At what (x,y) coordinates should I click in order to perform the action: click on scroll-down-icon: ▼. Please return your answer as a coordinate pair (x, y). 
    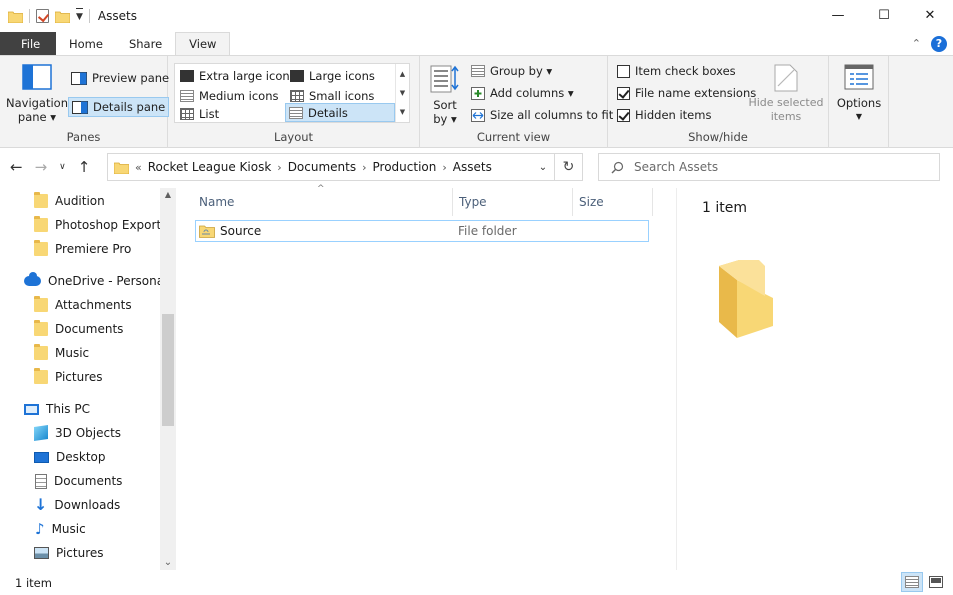
    Looking at the image, I should click on (402, 93).